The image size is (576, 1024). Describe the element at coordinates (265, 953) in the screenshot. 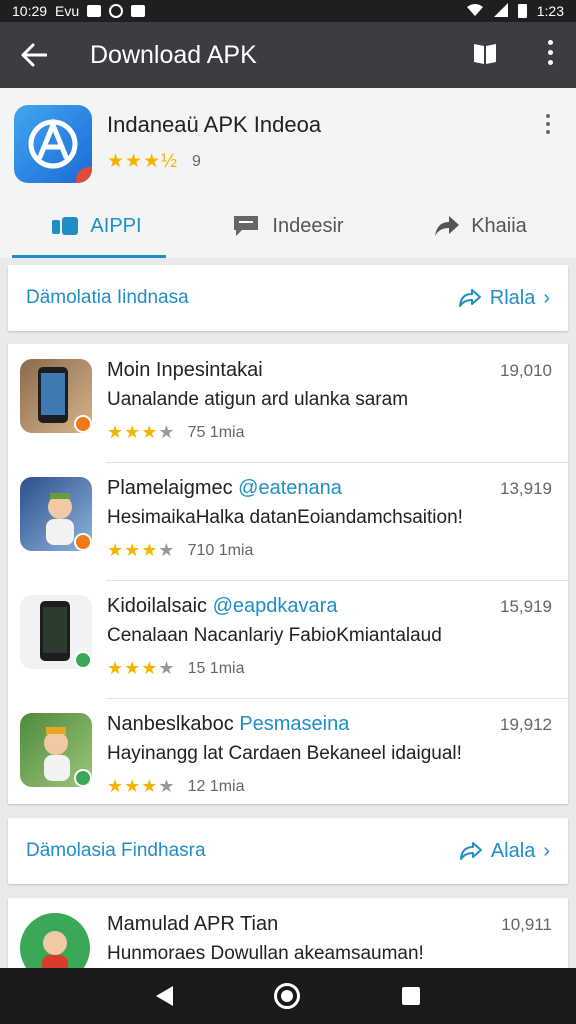

I see `item-subtitle: Hunmoraes Dowullan akeamsauman!` at that location.